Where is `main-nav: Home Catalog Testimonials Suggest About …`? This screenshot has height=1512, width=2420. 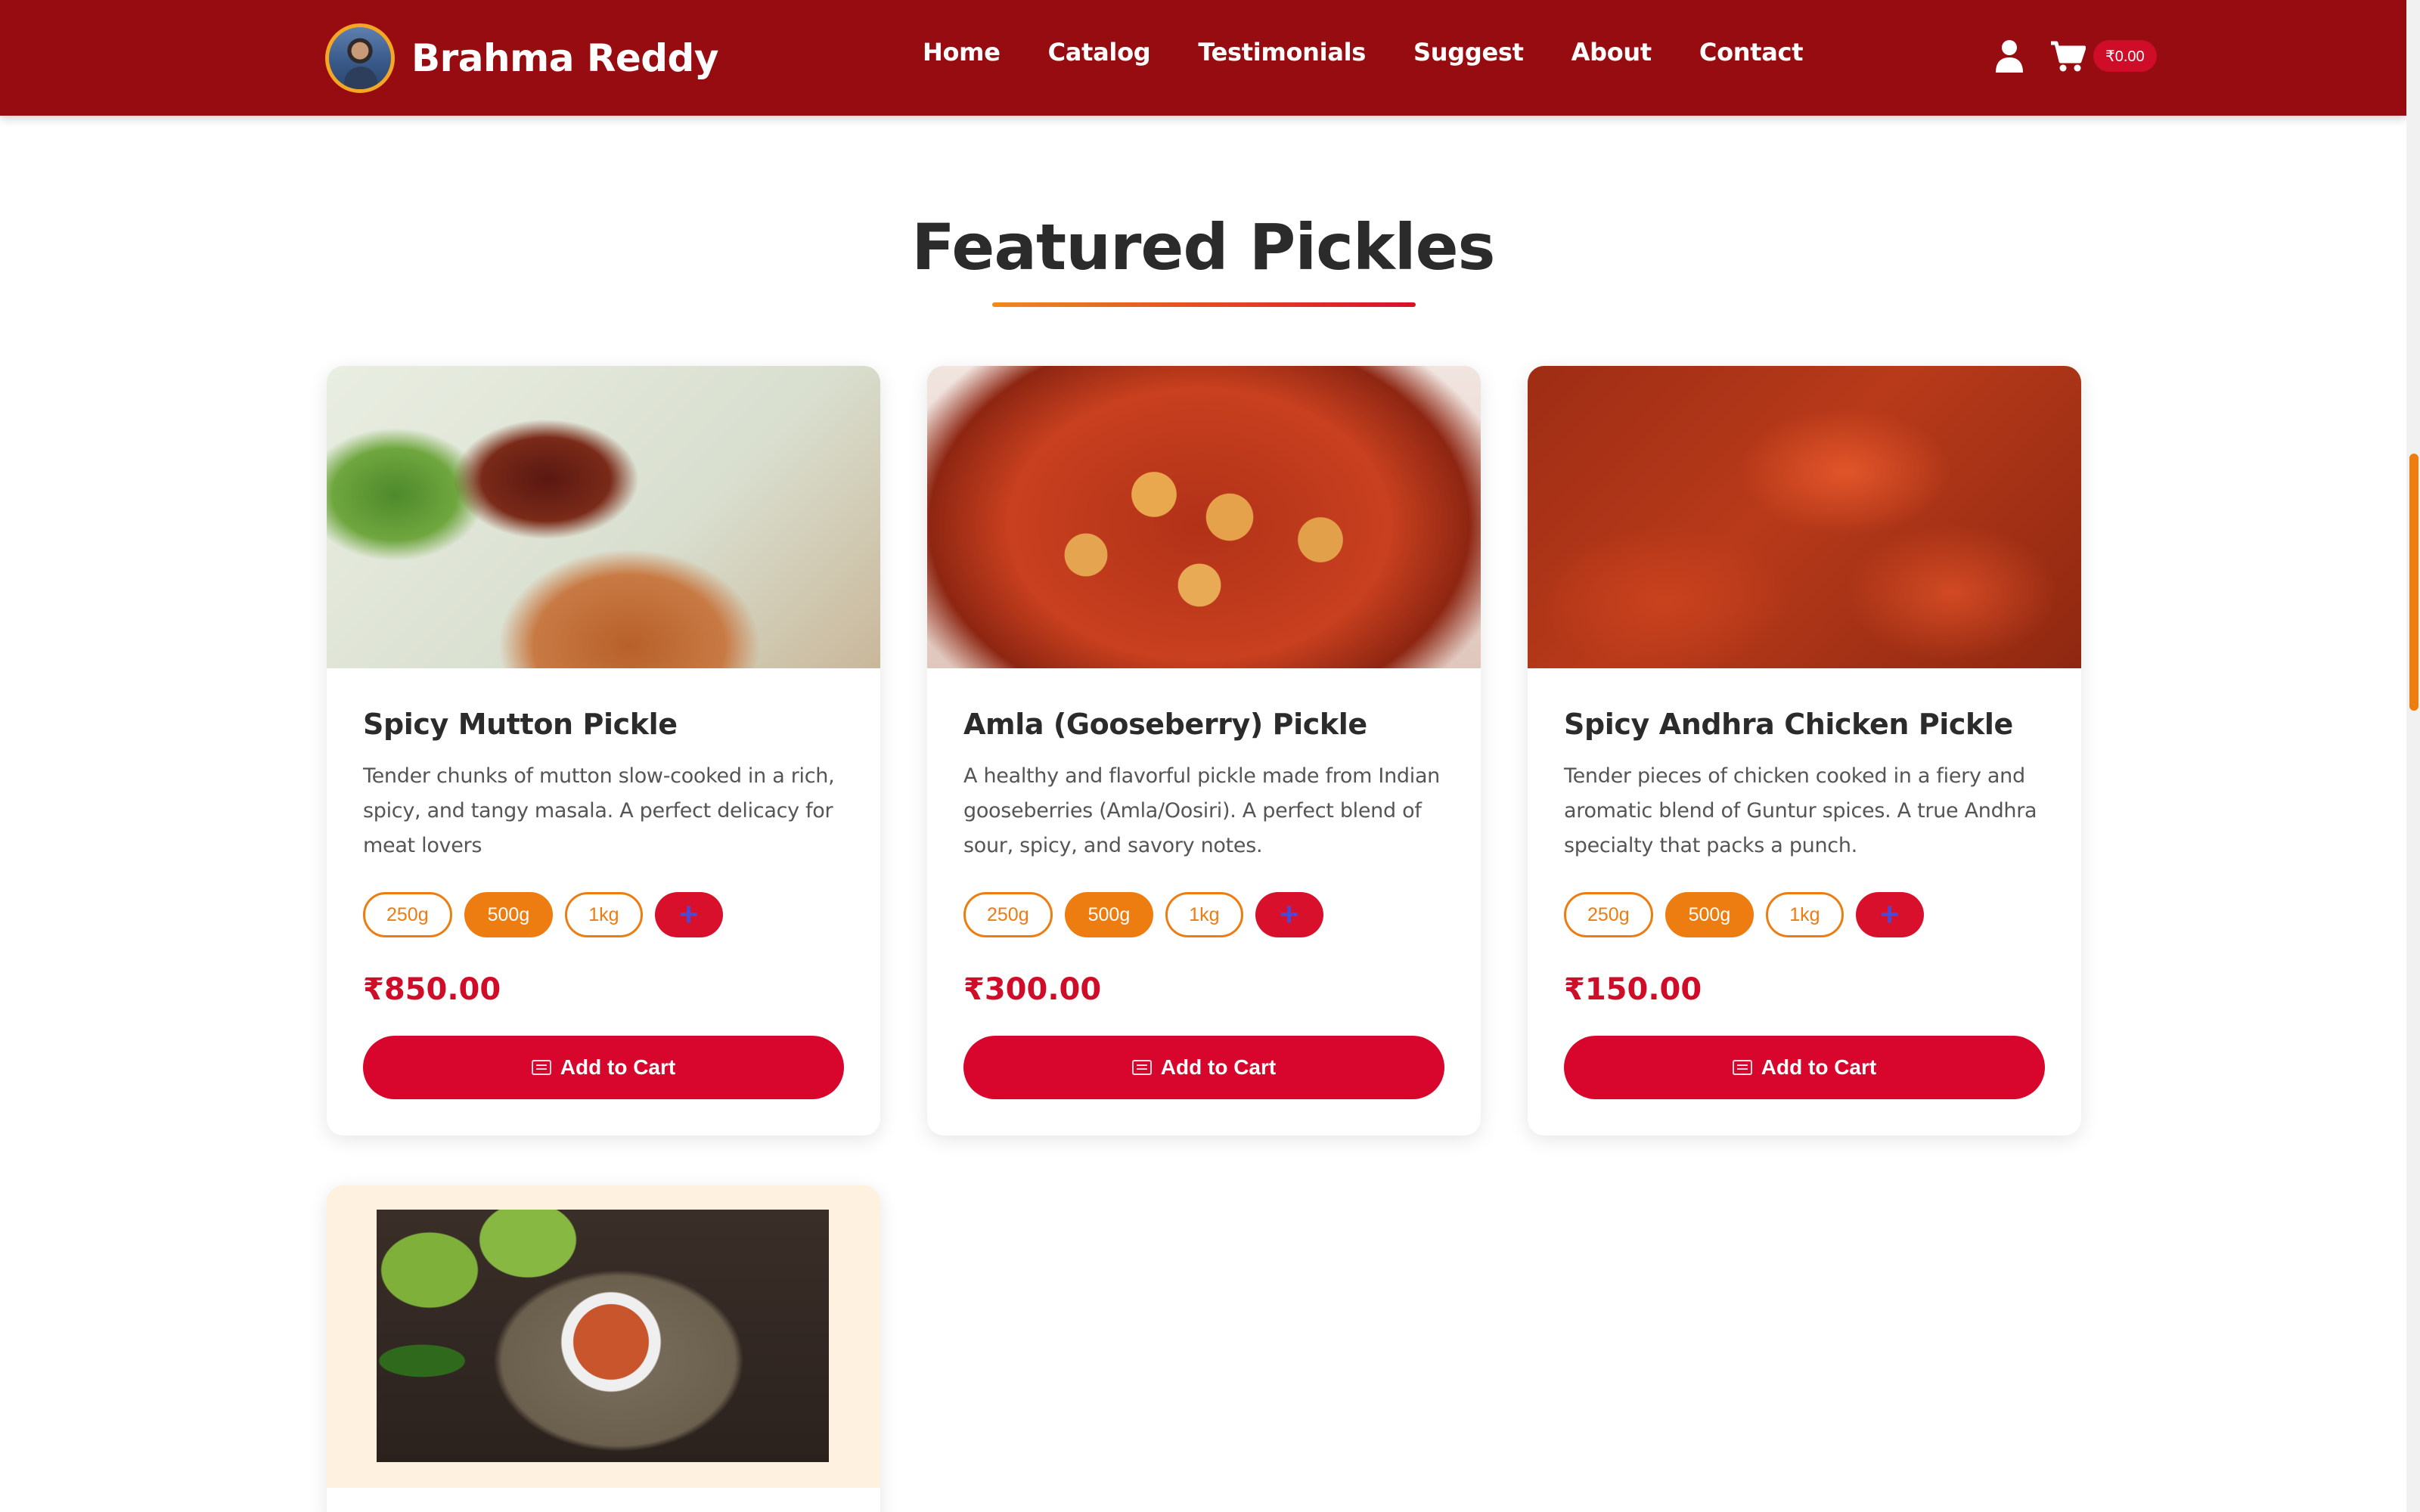
main-nav: Home Catalog Testimonials Suggest About … is located at coordinates (1363, 52).